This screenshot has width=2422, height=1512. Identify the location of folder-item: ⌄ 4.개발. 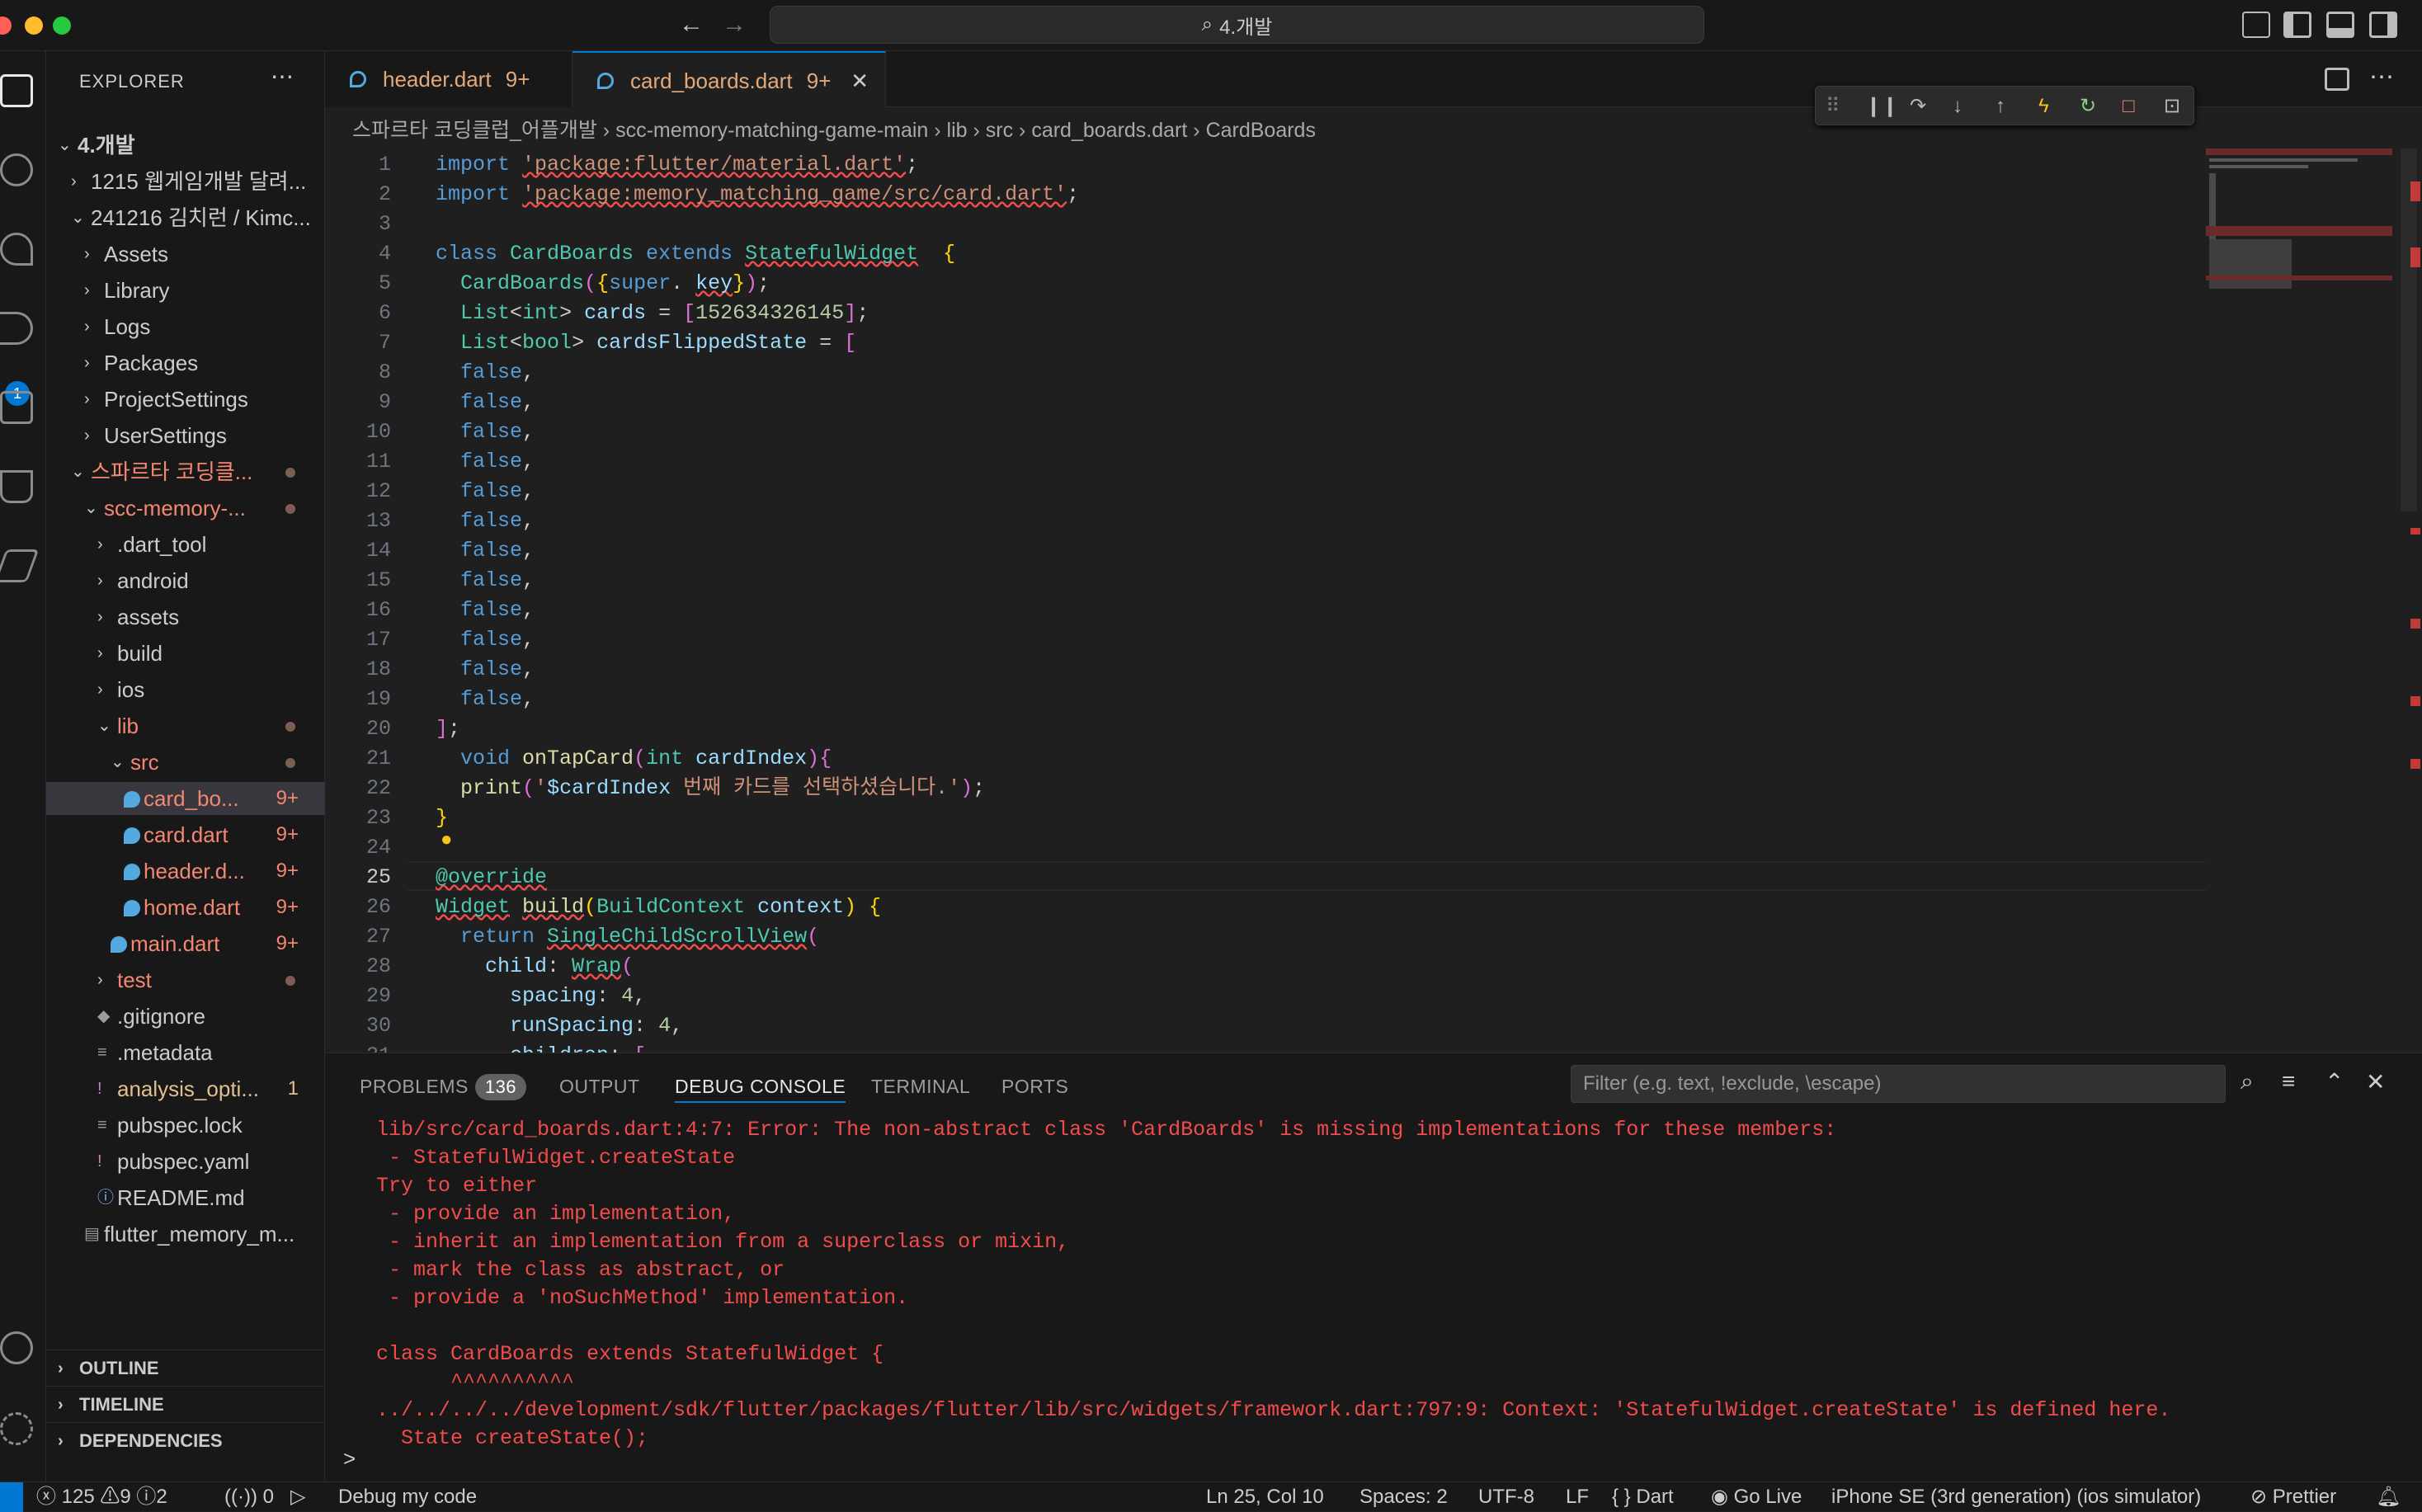
(185, 145).